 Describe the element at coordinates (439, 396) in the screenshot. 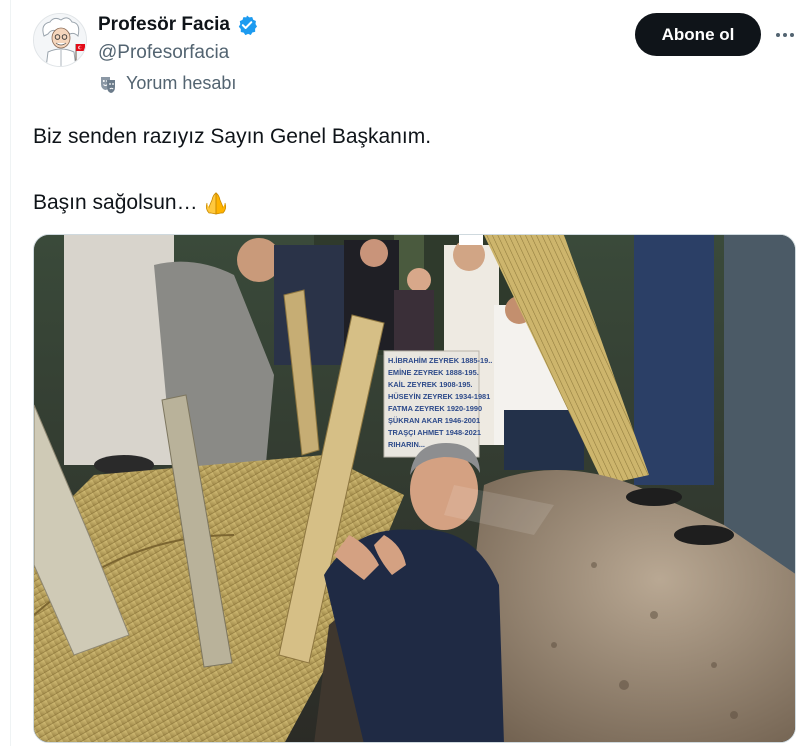

I see `gravestone-line: HÜSEYİN ZEYREK 1934-1981` at that location.